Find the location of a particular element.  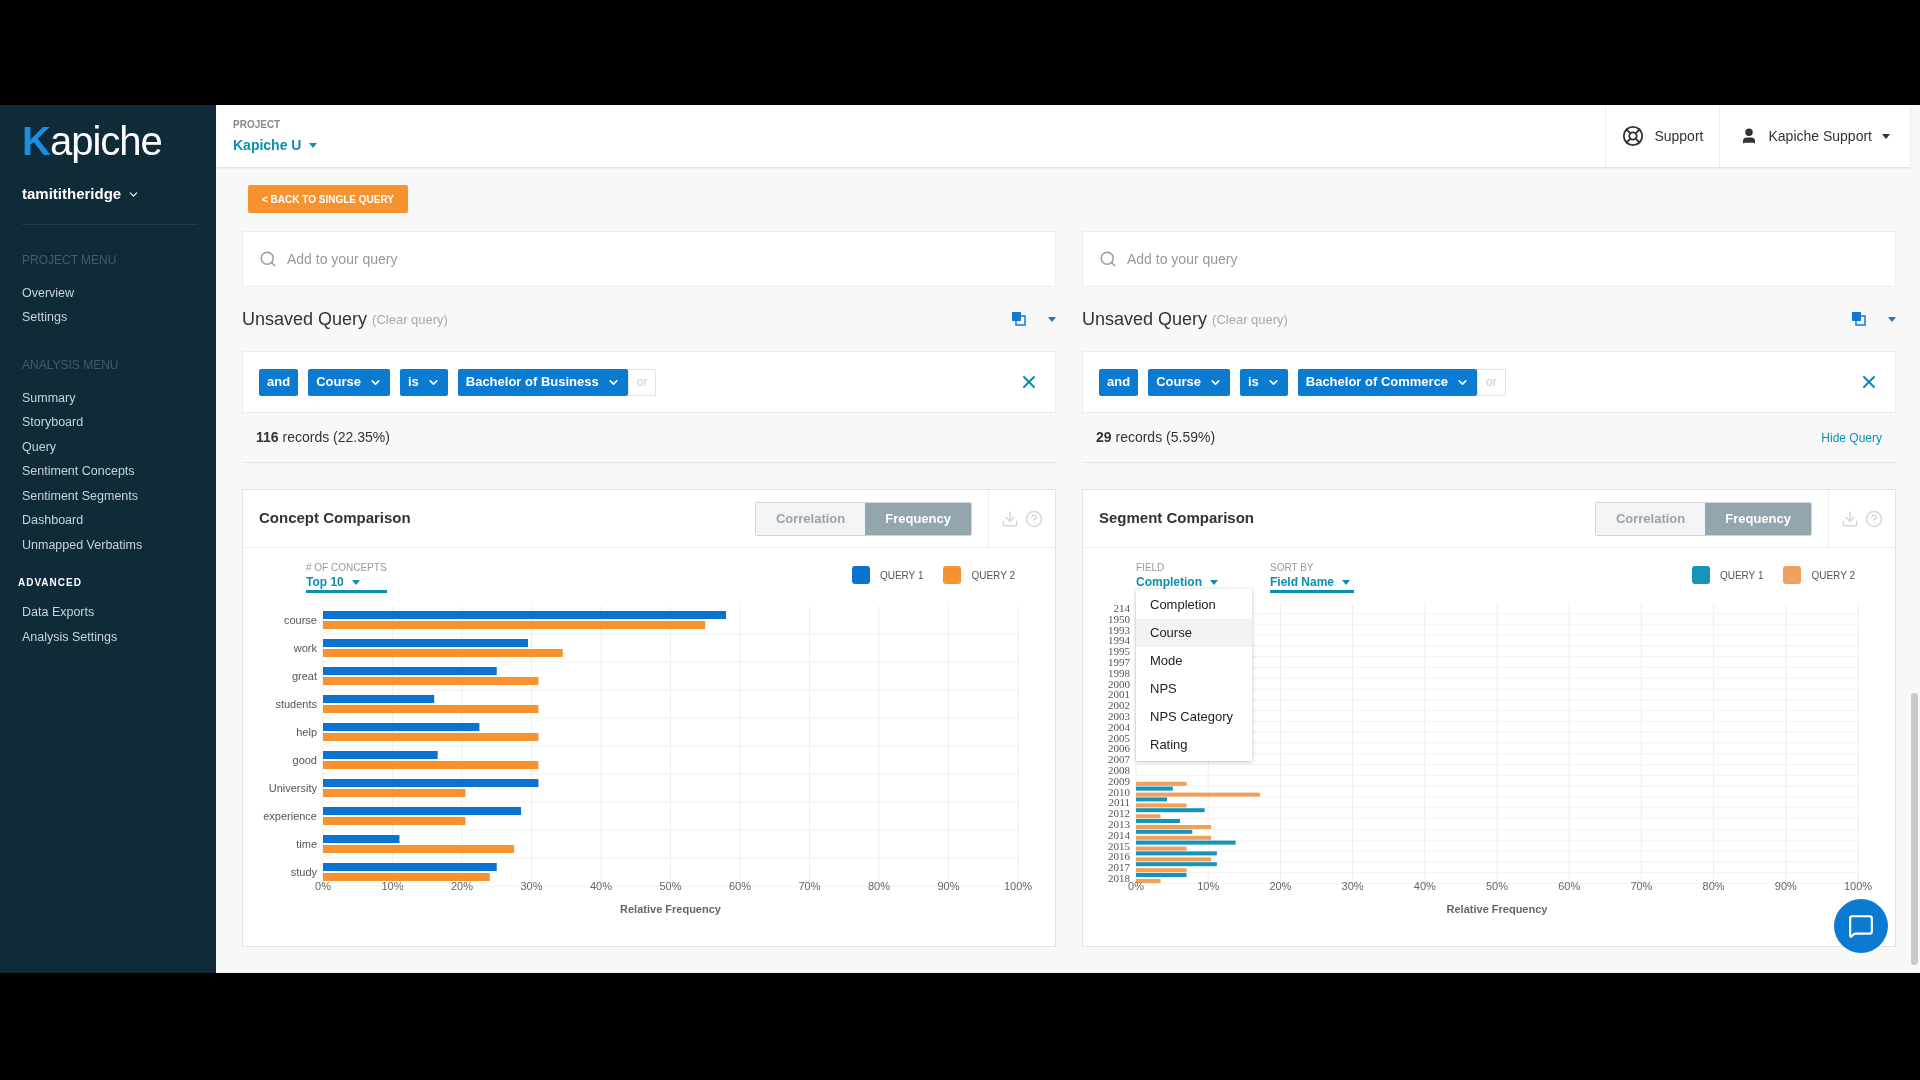

axis-label: 1993 is located at coordinates (1119, 629).